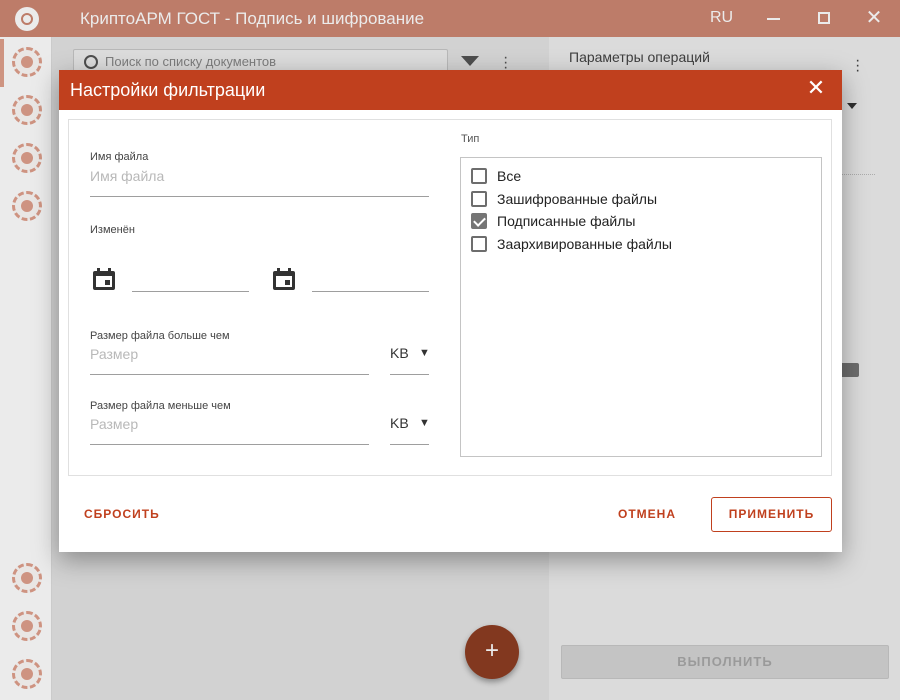  What do you see at coordinates (479, 221) in the screenshot?
I see `checkbox-checked` at bounding box center [479, 221].